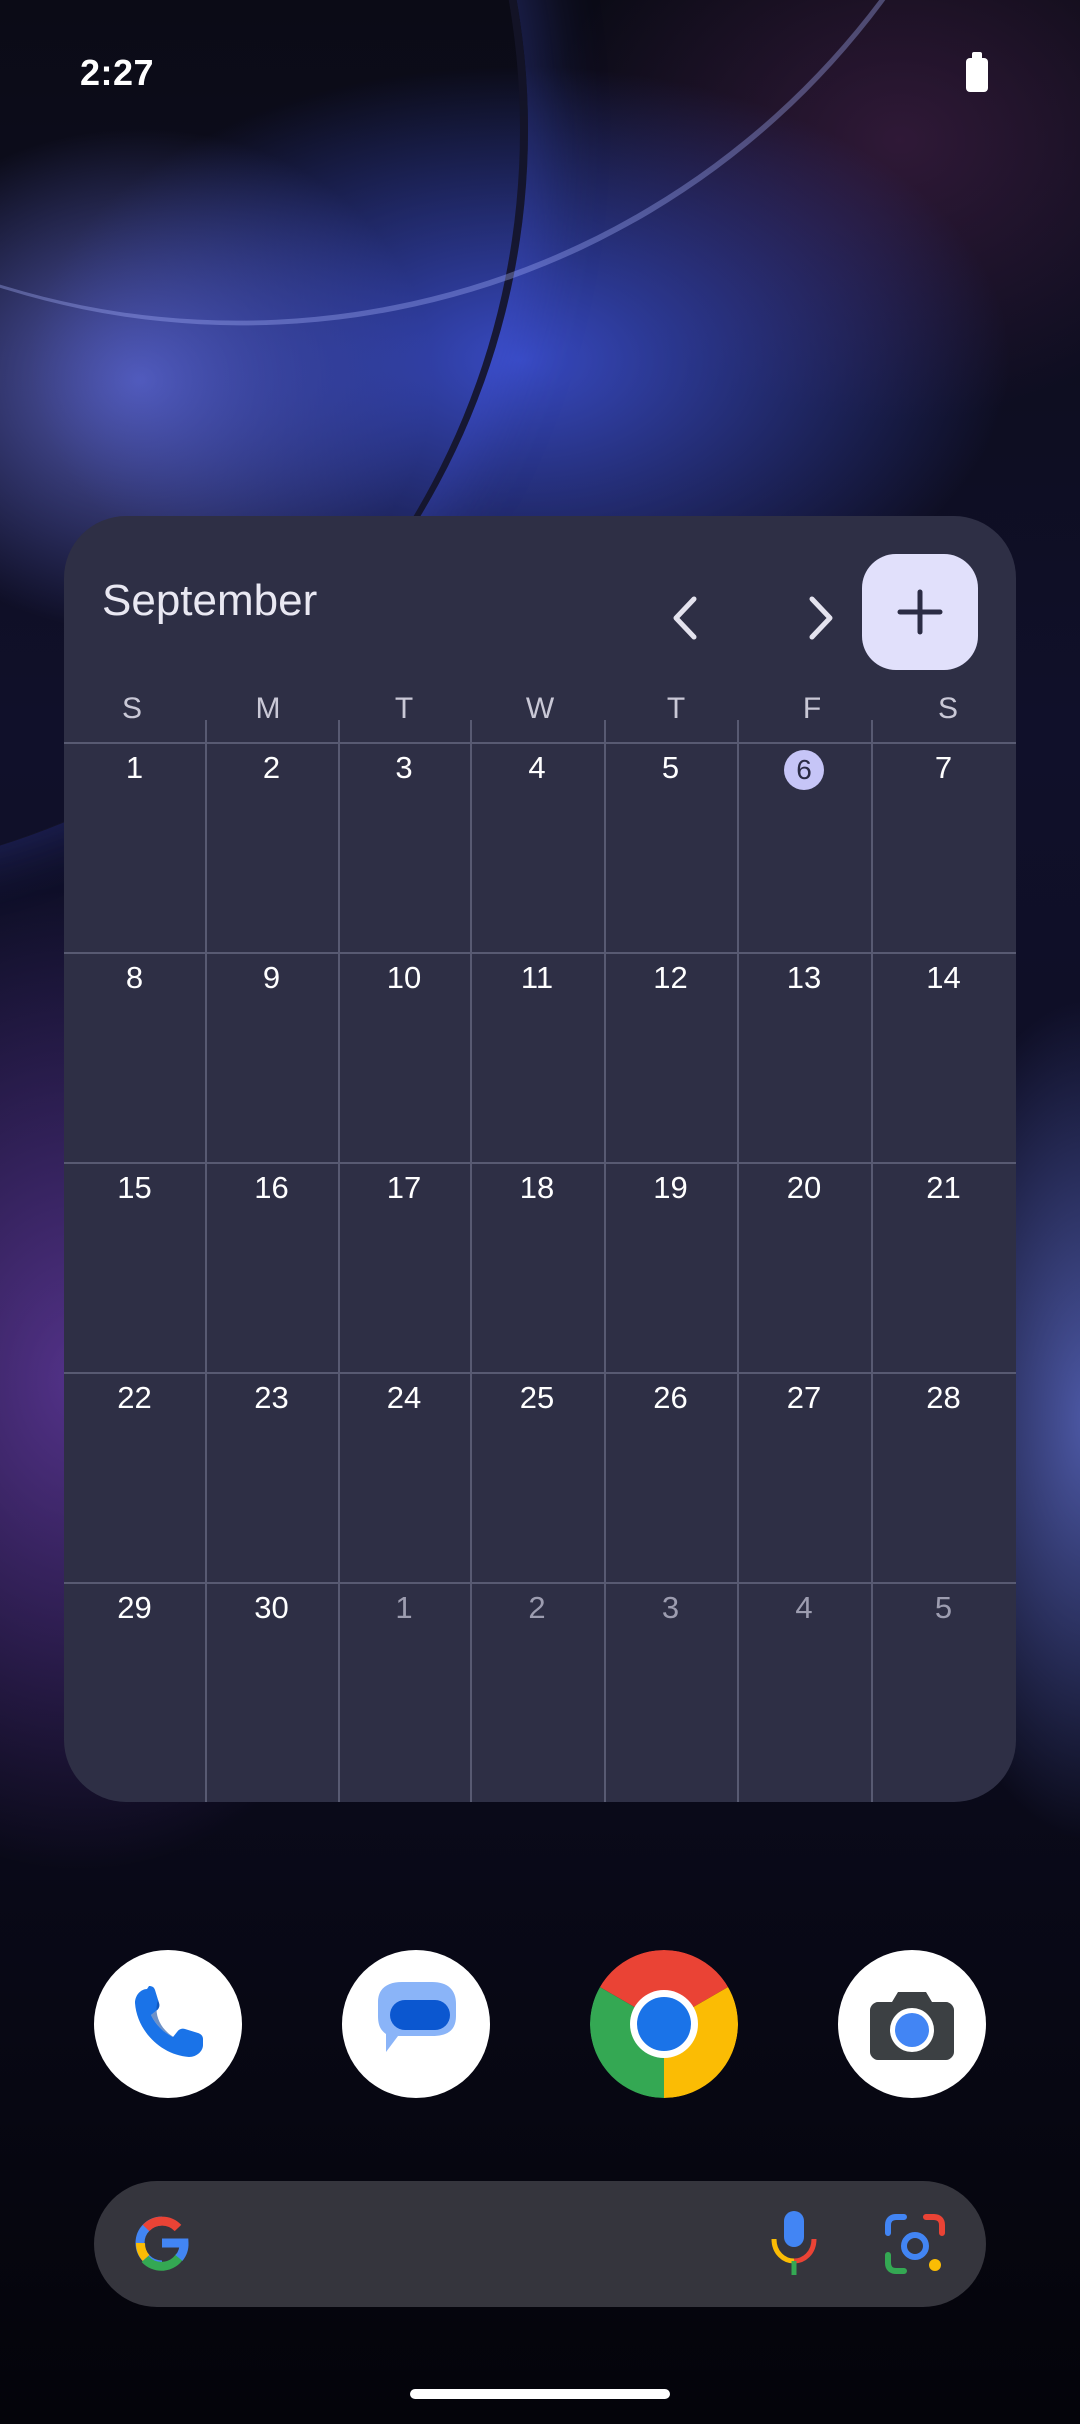 This screenshot has width=1080, height=2424. I want to click on mic-icon, so click(794, 2244).